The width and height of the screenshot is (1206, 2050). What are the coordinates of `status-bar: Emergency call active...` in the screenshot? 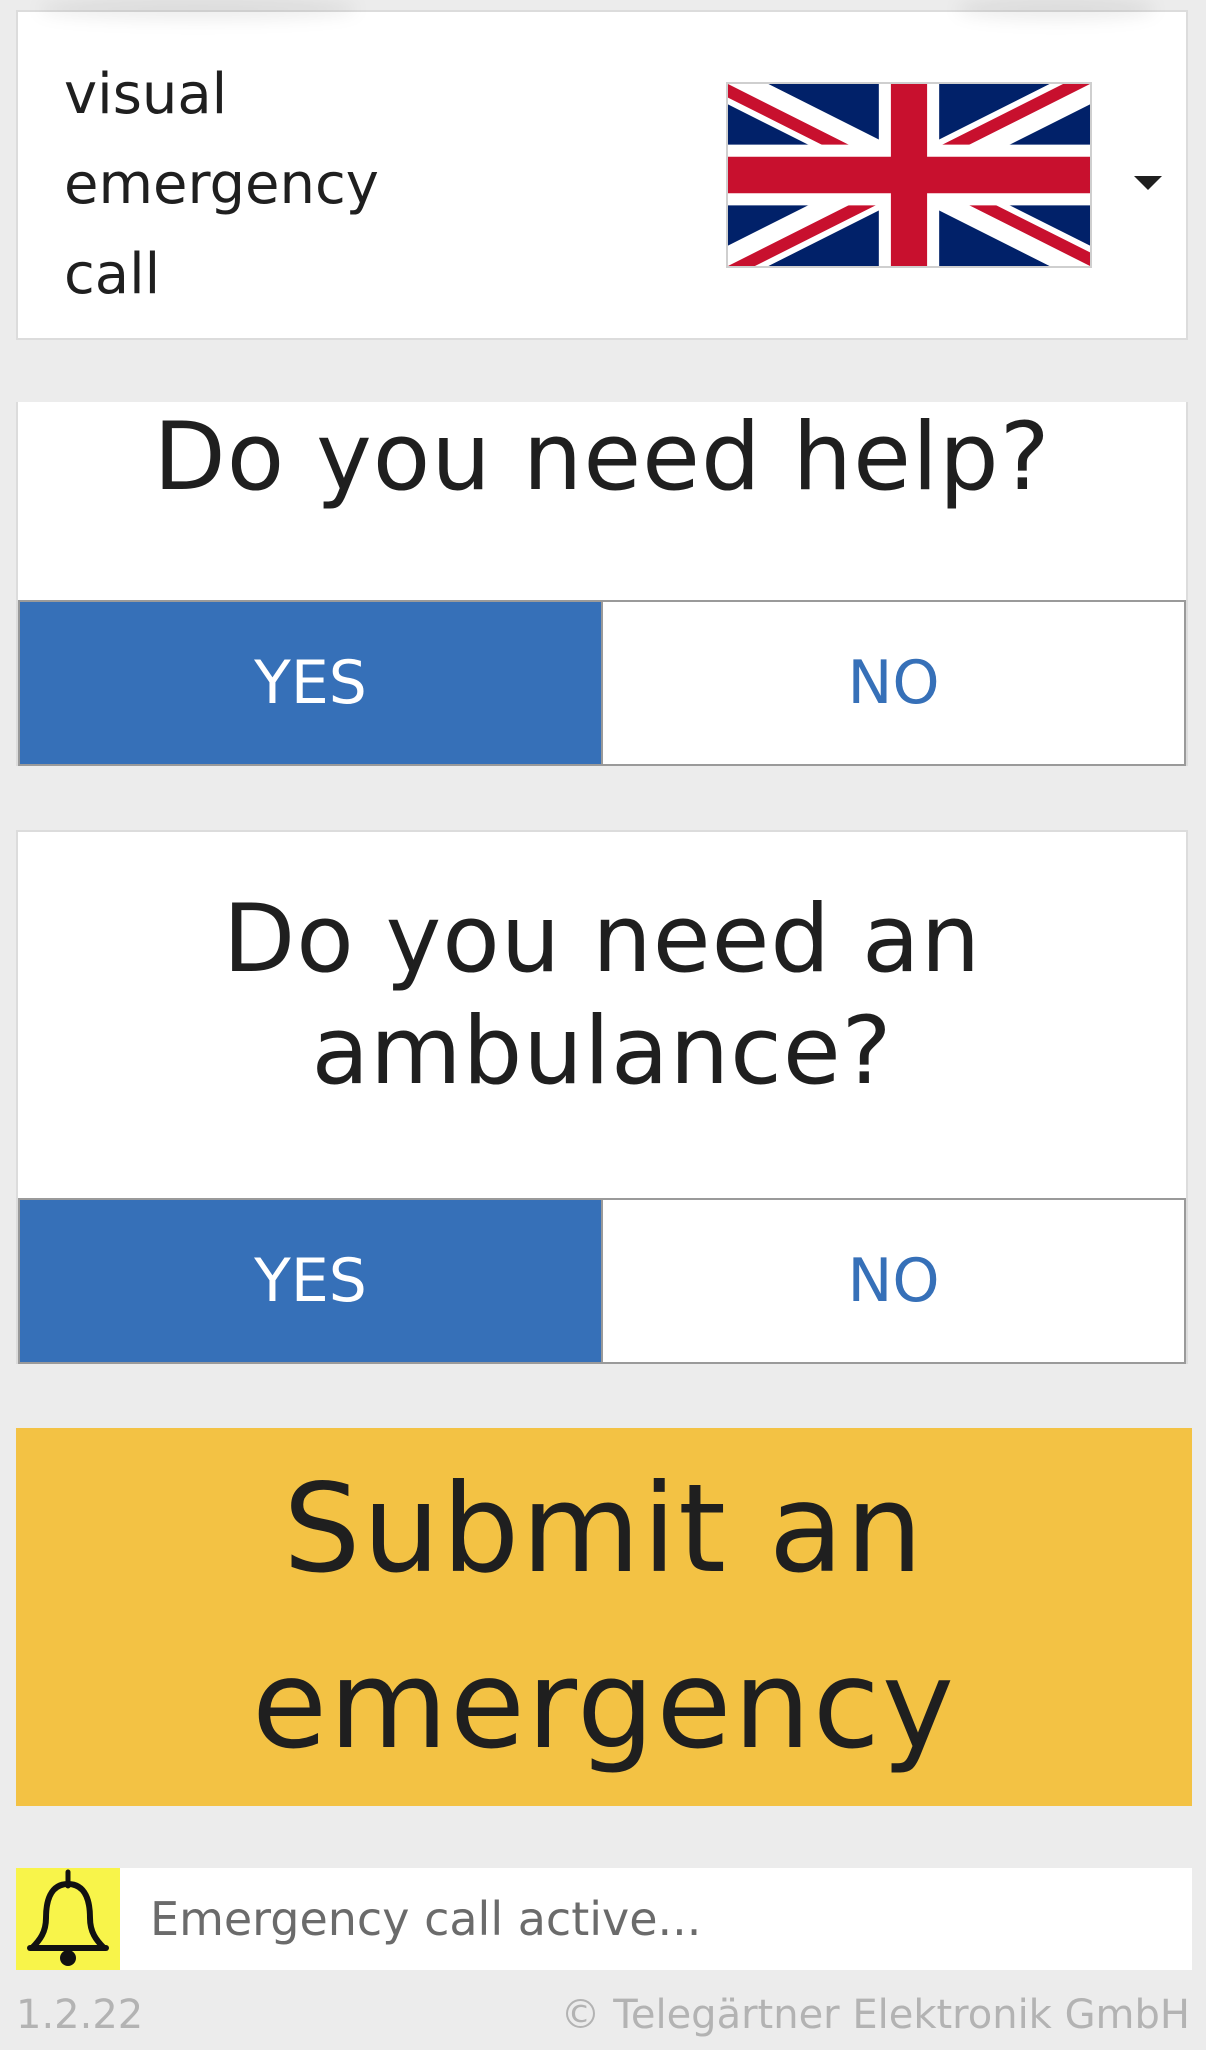 It's located at (604, 1919).